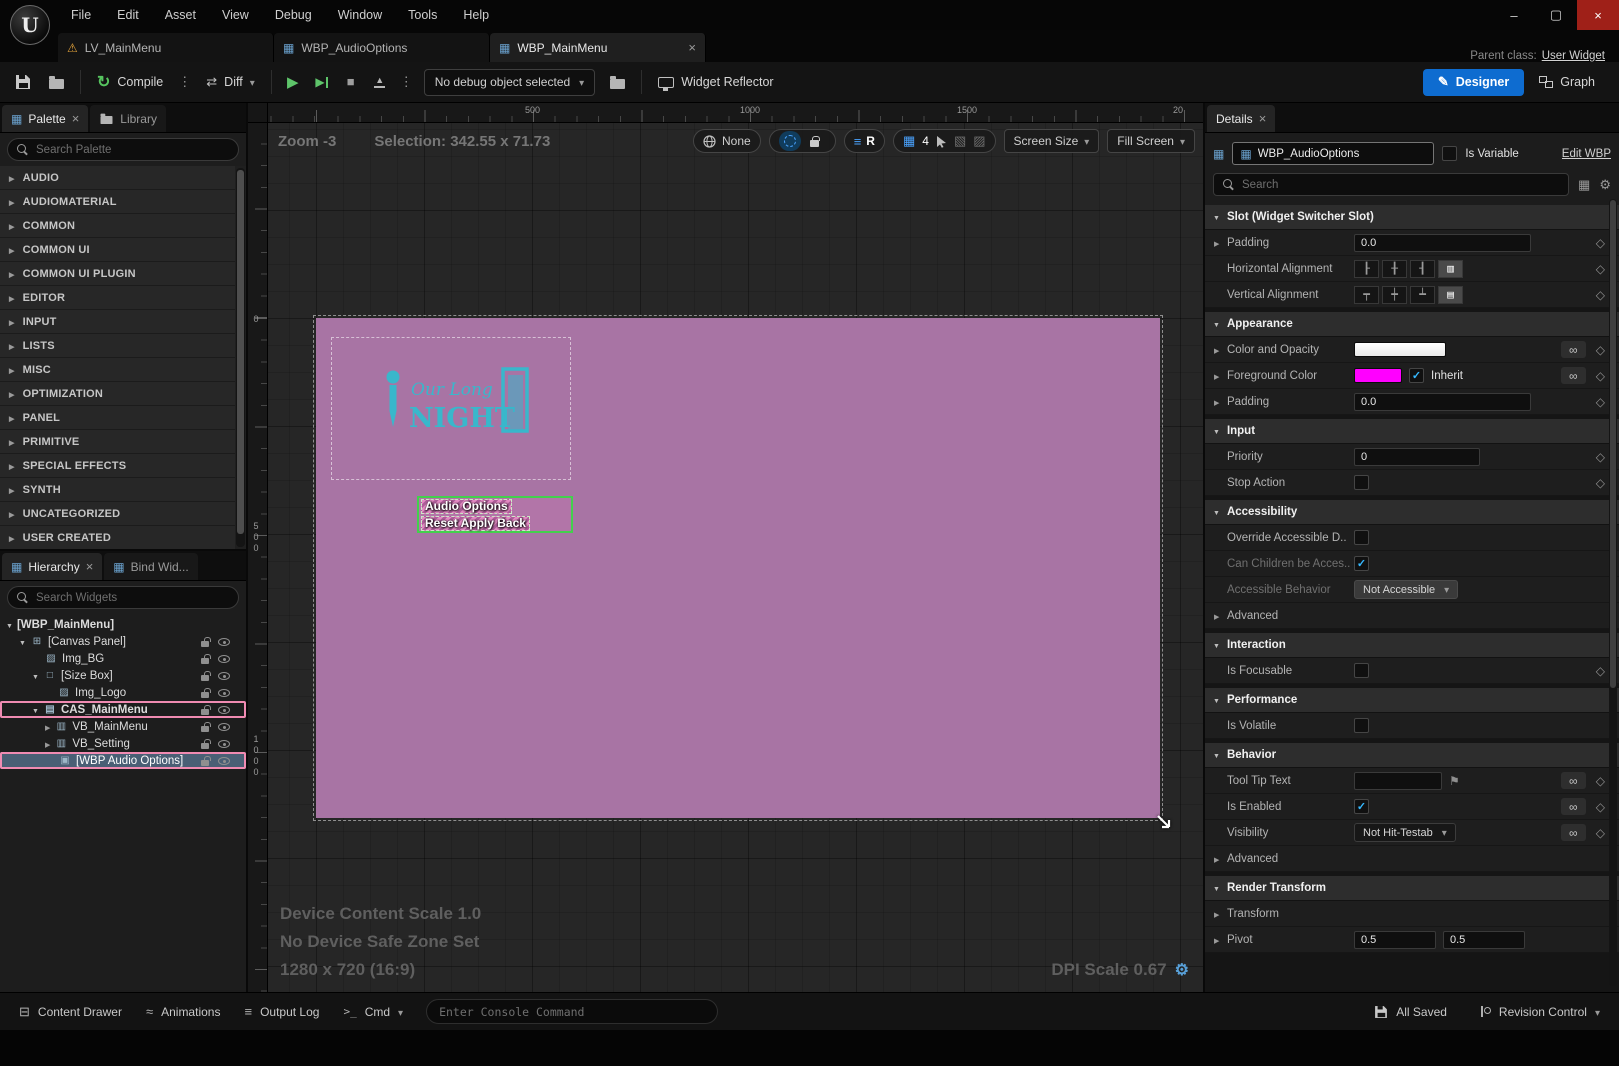 The image size is (1619, 1066). What do you see at coordinates (1401, 184) in the screenshot?
I see `details-search-input` at bounding box center [1401, 184].